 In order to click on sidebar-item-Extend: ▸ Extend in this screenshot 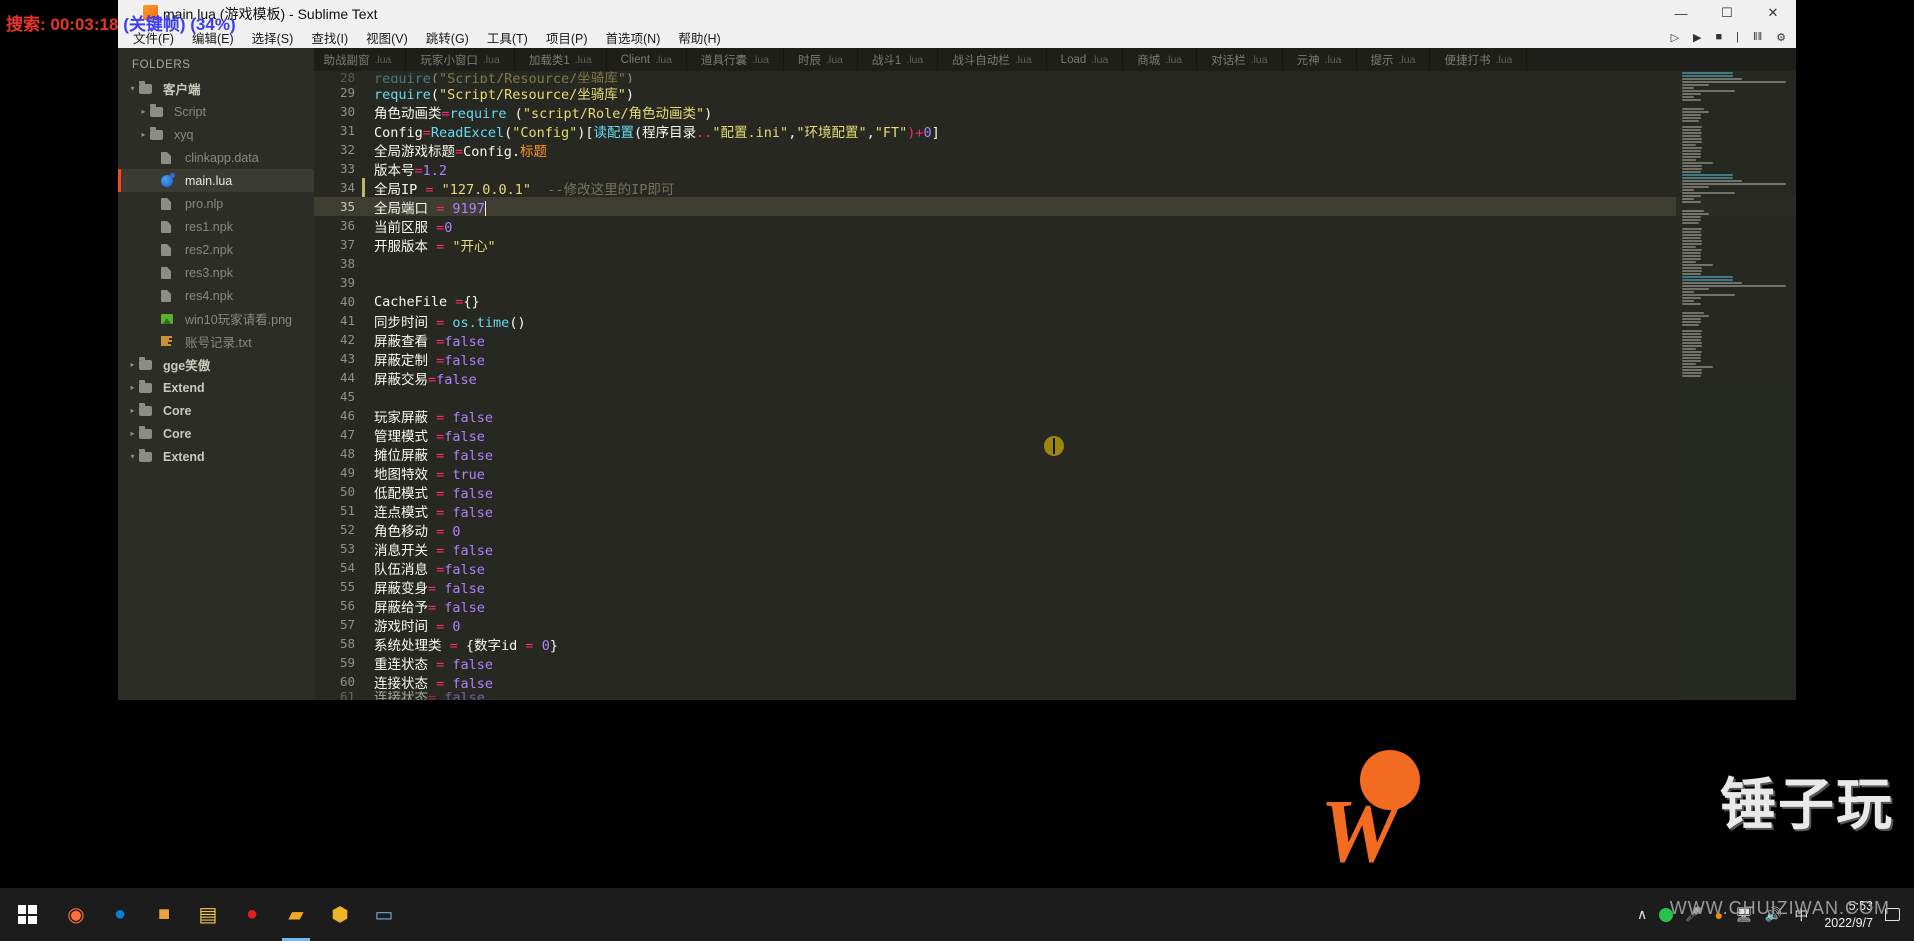, I will do `click(216, 387)`.